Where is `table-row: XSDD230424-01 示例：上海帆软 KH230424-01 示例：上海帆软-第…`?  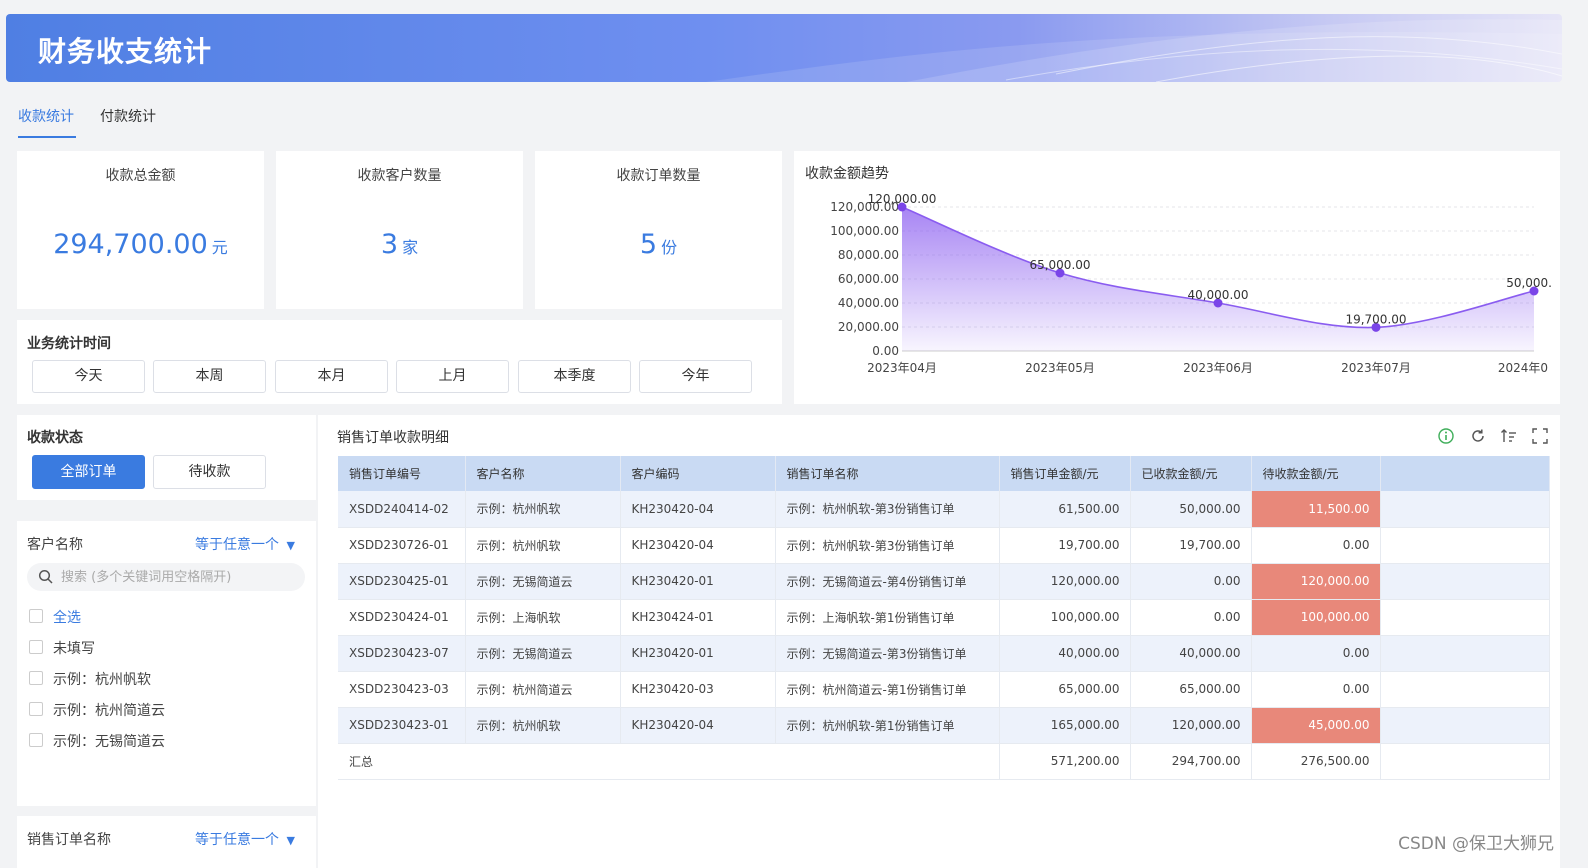 table-row: XSDD230424-01 示例：上海帆软 KH230424-01 示例：上海帆软-第… is located at coordinates (944, 617).